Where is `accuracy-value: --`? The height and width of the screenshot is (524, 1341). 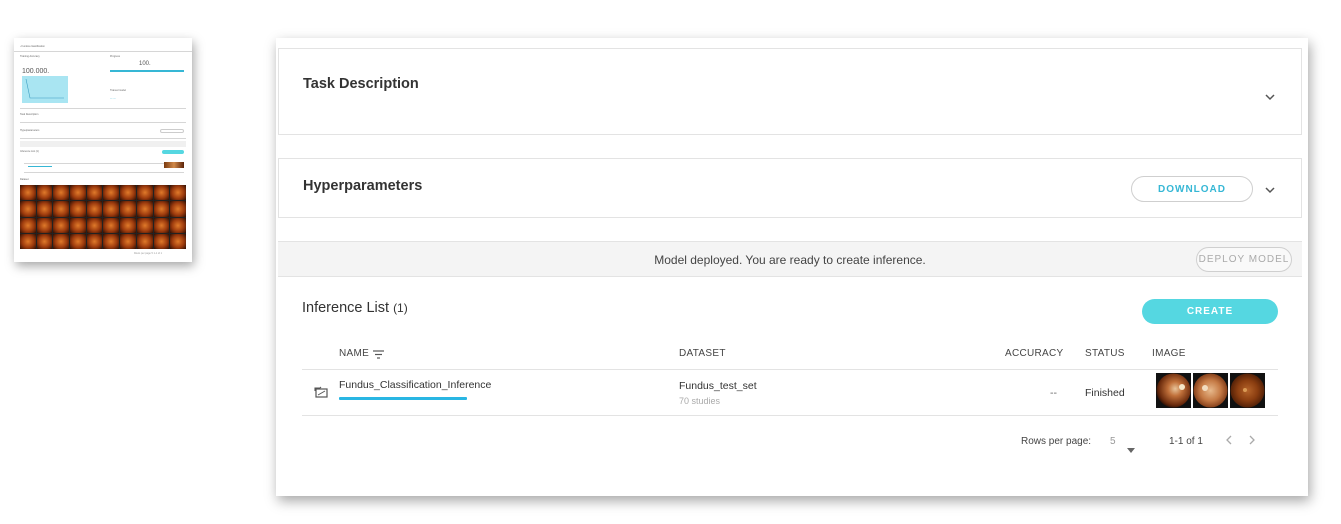 accuracy-value: -- is located at coordinates (1053, 393).